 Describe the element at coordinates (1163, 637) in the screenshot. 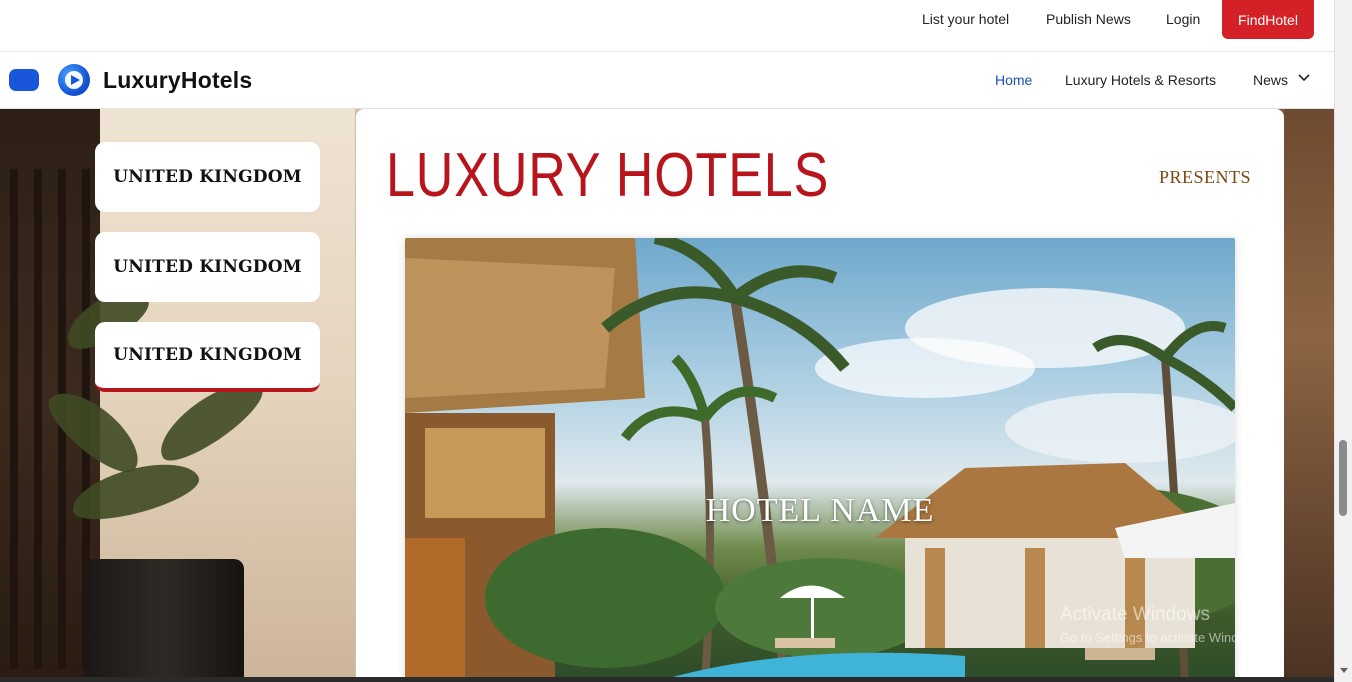

I see `activate-windows-subtitle: Go to Settings to activate Windows.` at that location.